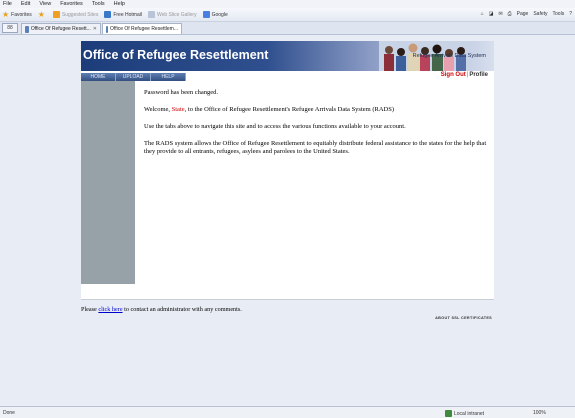 This screenshot has width=575, height=418. I want to click on intranet-icon, so click(448, 413).